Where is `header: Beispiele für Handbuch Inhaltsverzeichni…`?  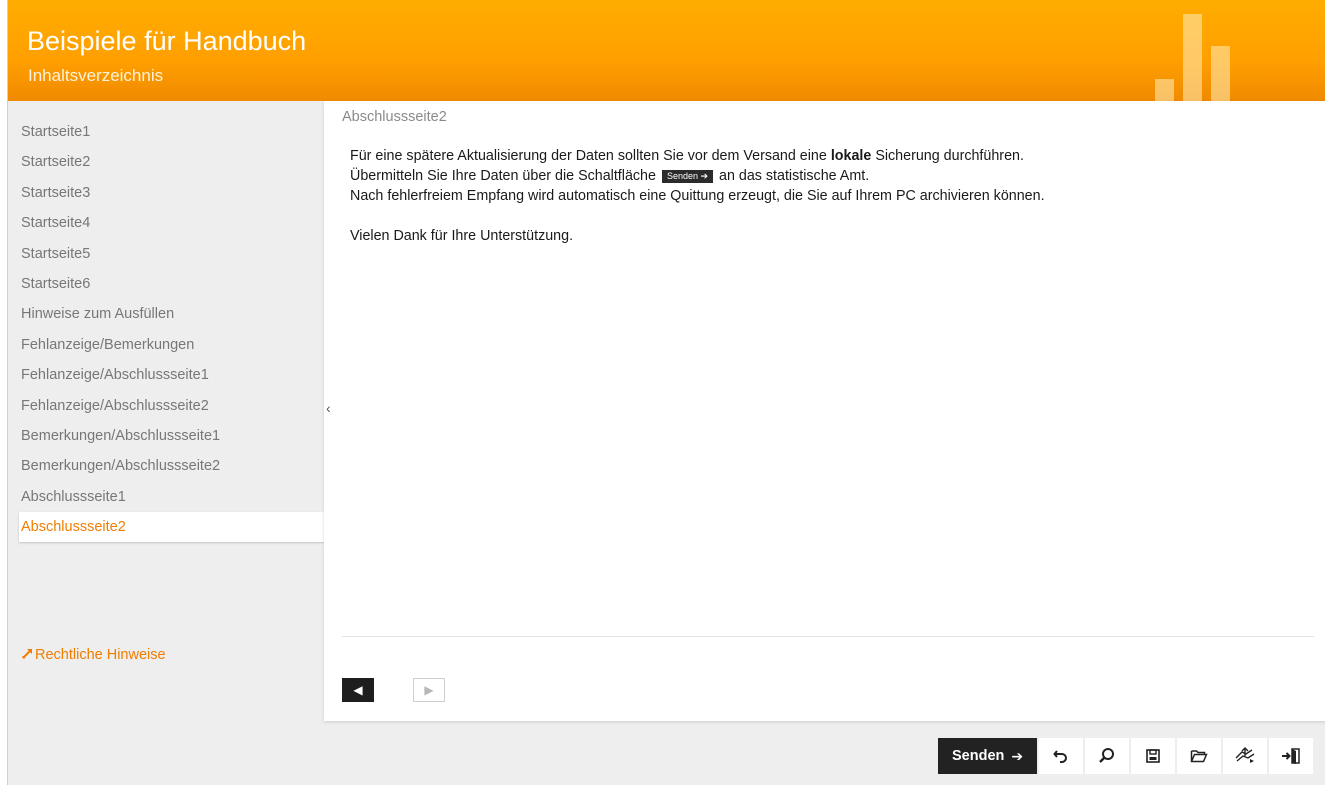
header: Beispiele für Handbuch Inhaltsverzeichni… is located at coordinates (666, 50).